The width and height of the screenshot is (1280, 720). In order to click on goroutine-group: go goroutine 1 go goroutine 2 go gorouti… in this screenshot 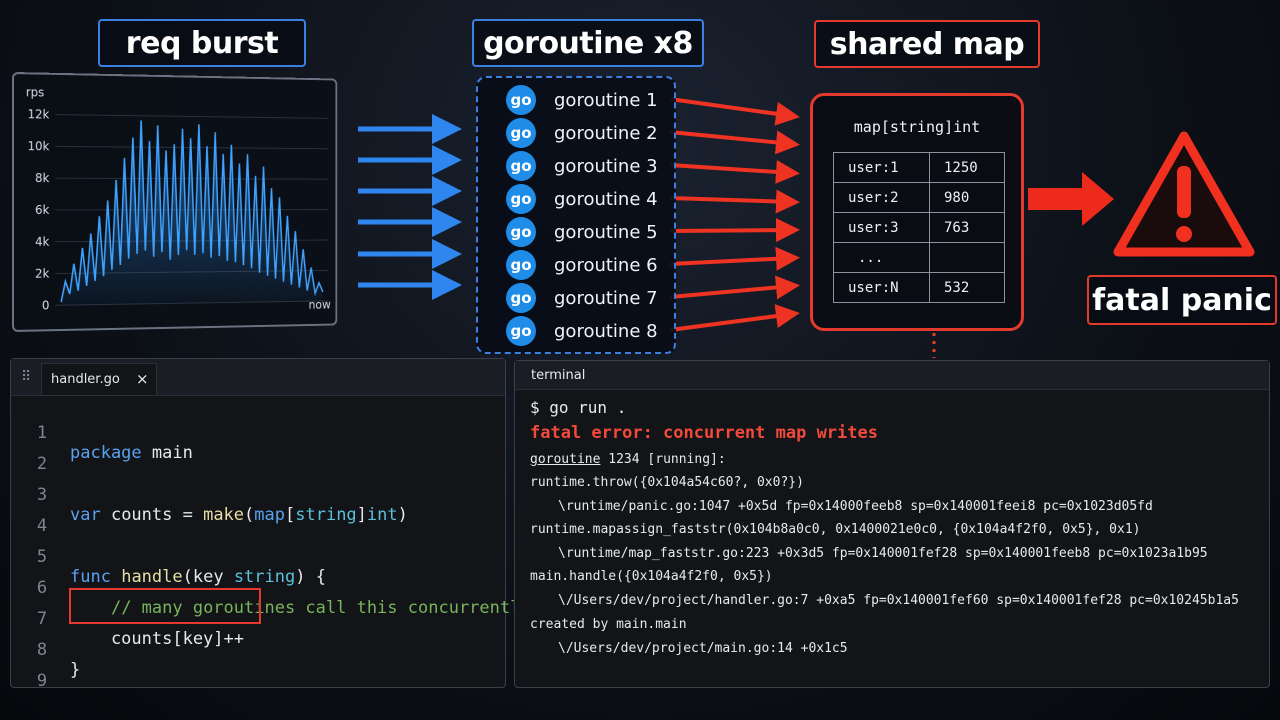, I will do `click(576, 215)`.